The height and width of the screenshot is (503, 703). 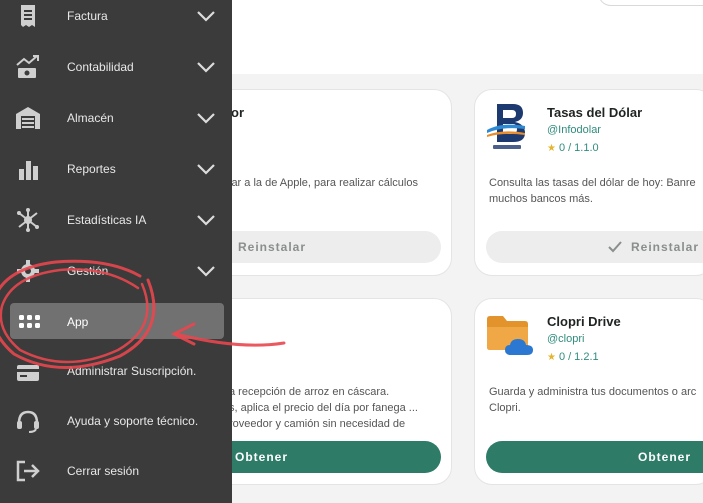 What do you see at coordinates (28, 373) in the screenshot?
I see `subscription-icon` at bounding box center [28, 373].